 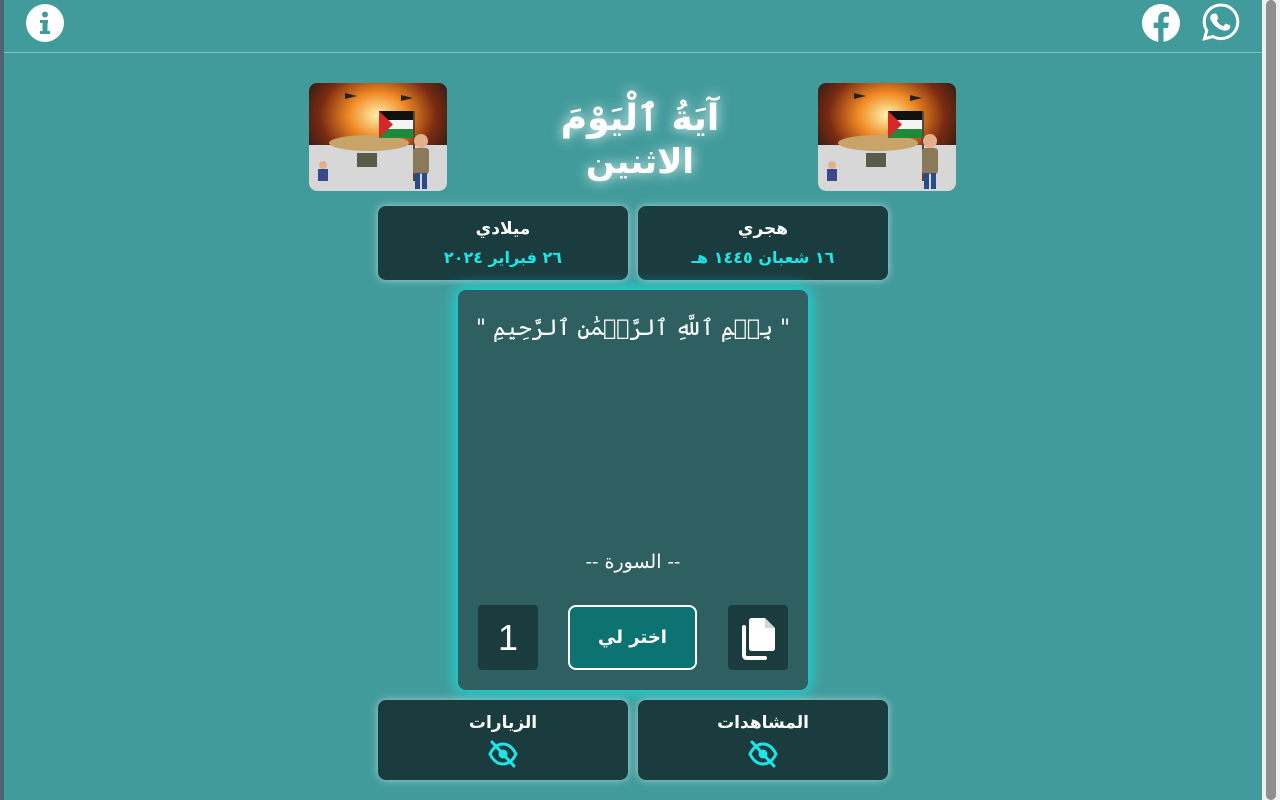 What do you see at coordinates (633, 26) in the screenshot?
I see `top-bar` at bounding box center [633, 26].